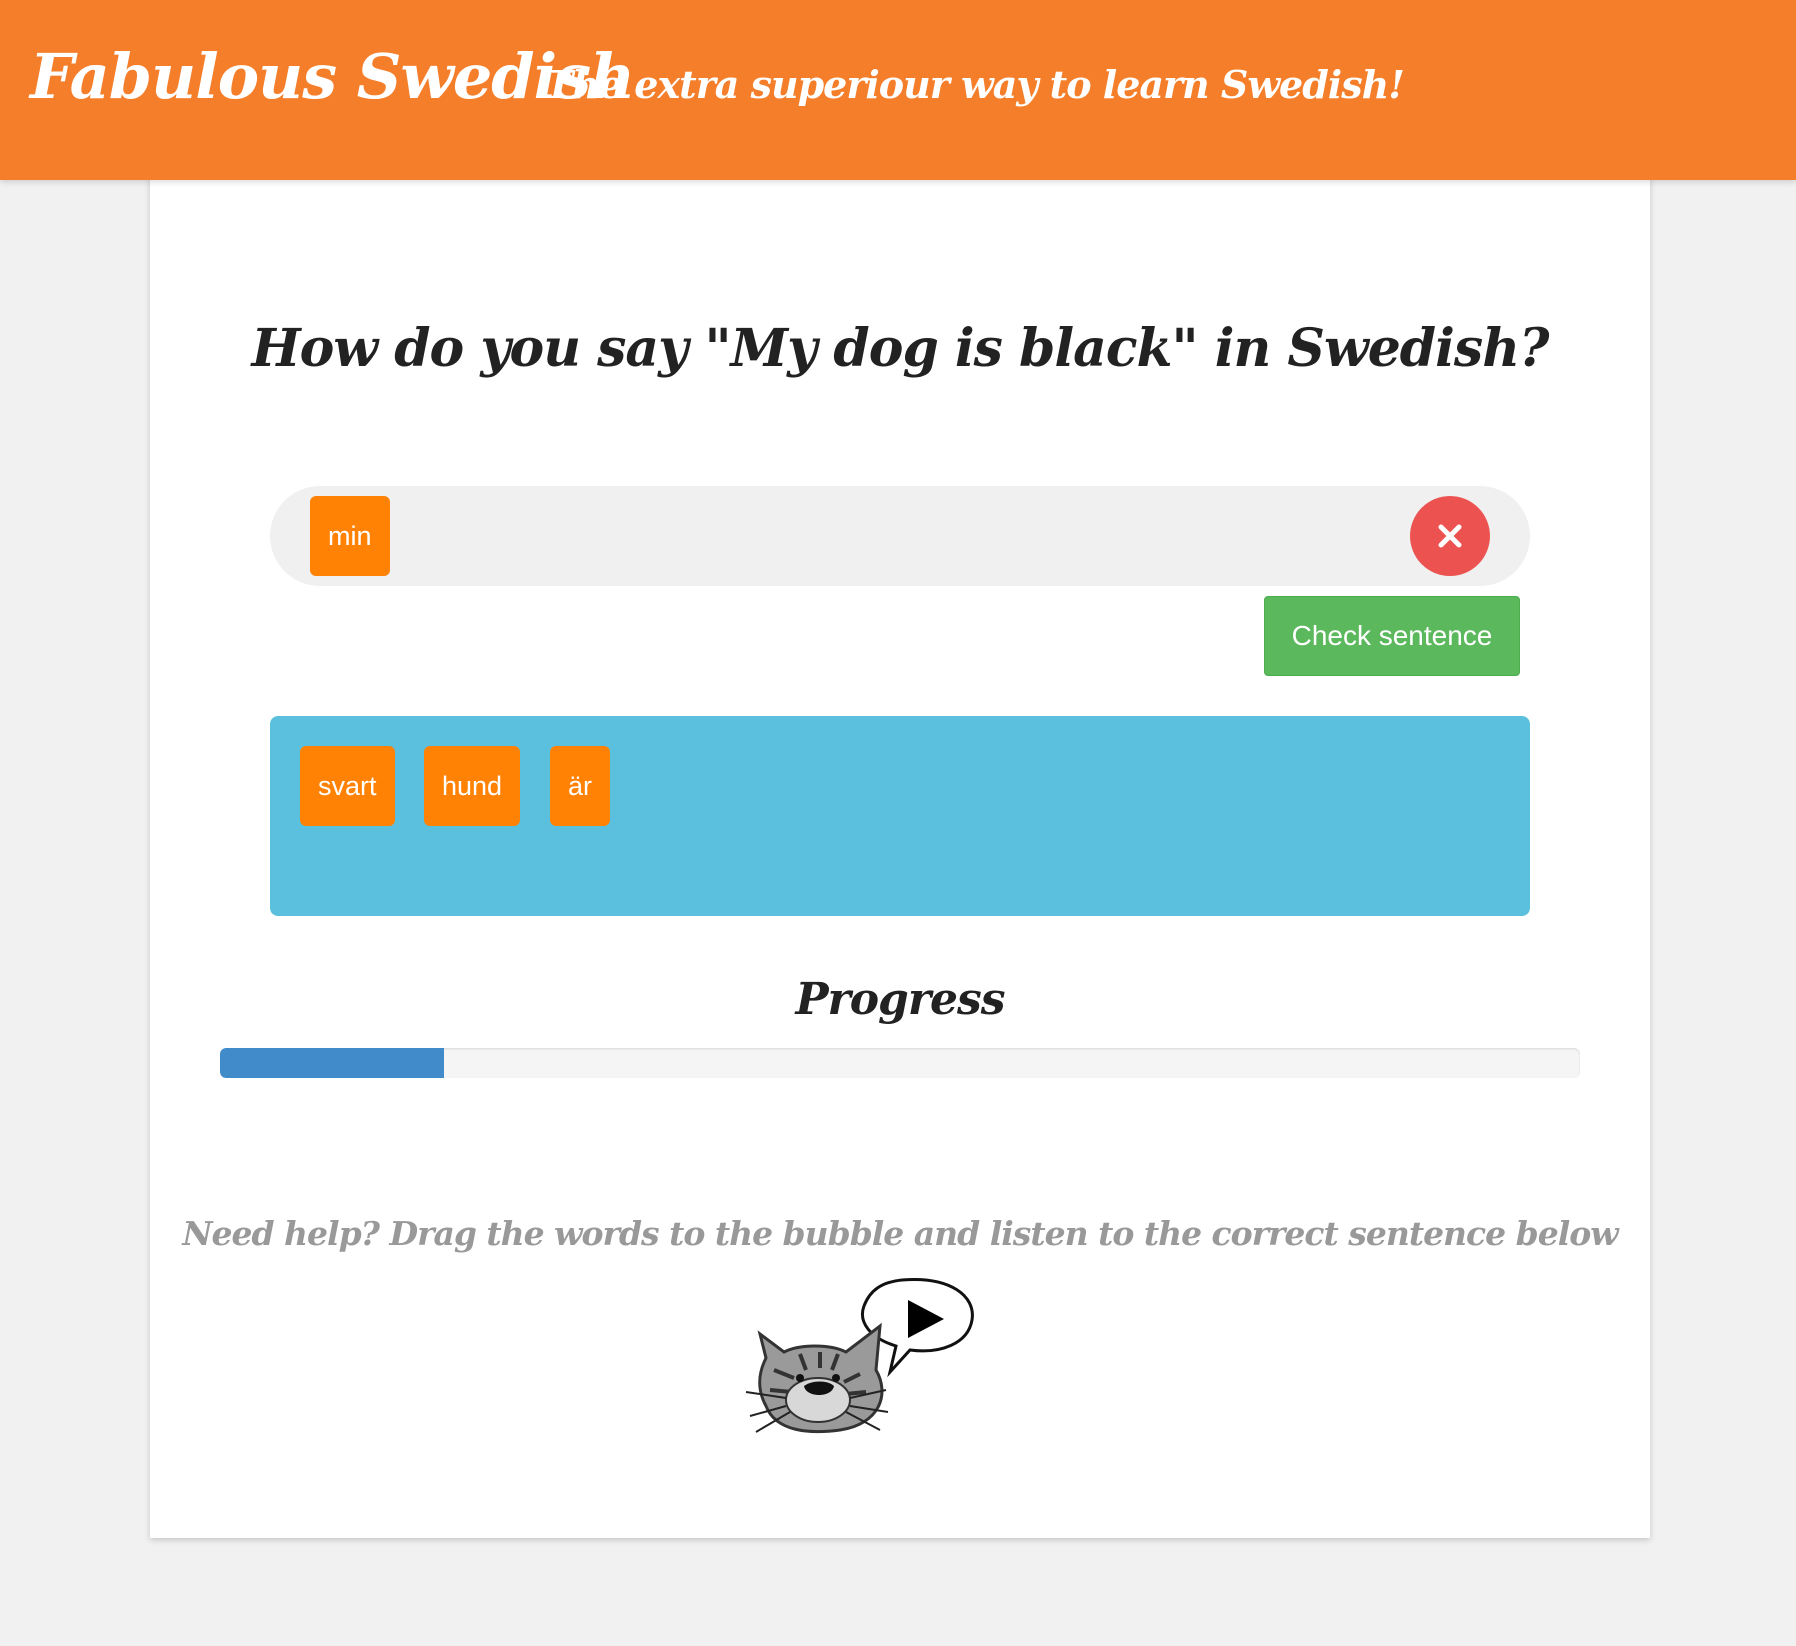  I want to click on cat-speech-play-icon, so click(859, 1355).